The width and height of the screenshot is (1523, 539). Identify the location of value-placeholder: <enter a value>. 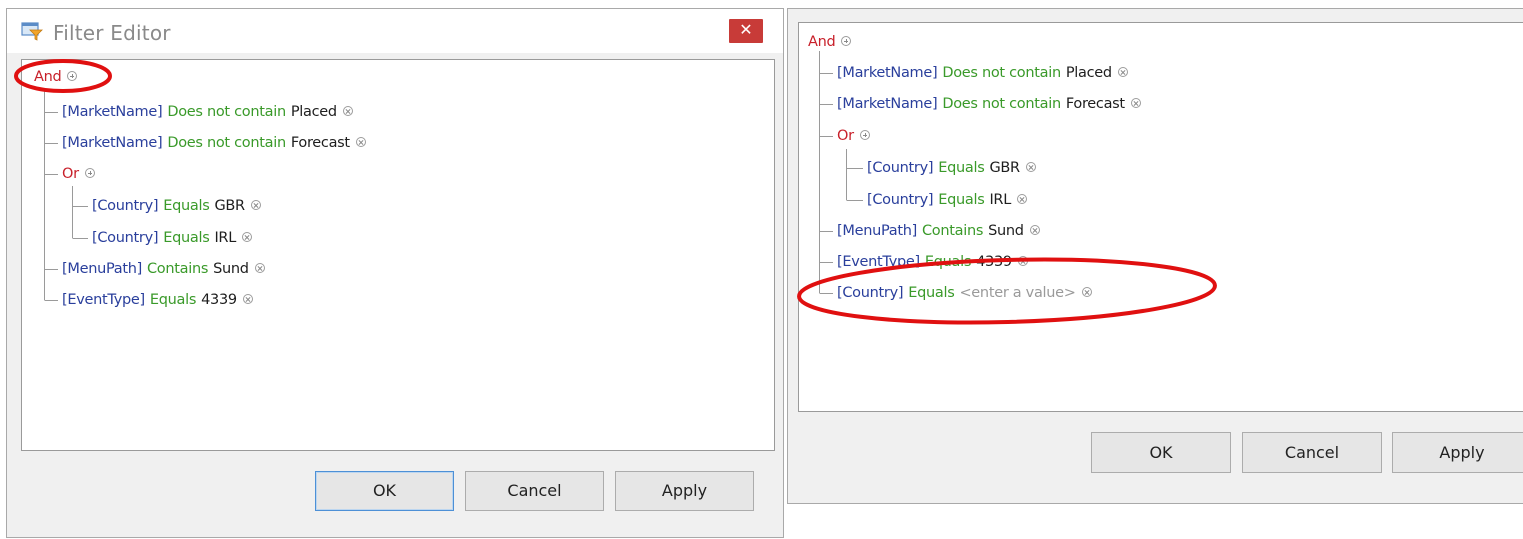
(1017, 293).